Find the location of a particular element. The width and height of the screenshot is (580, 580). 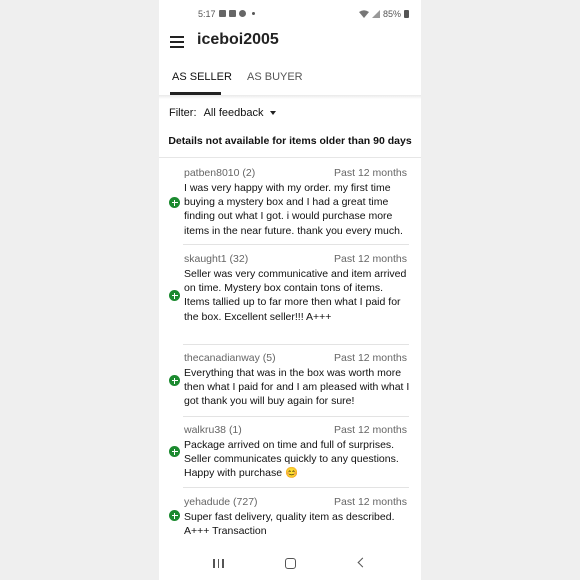

app-bar: iceboi2005 is located at coordinates (290, 43).